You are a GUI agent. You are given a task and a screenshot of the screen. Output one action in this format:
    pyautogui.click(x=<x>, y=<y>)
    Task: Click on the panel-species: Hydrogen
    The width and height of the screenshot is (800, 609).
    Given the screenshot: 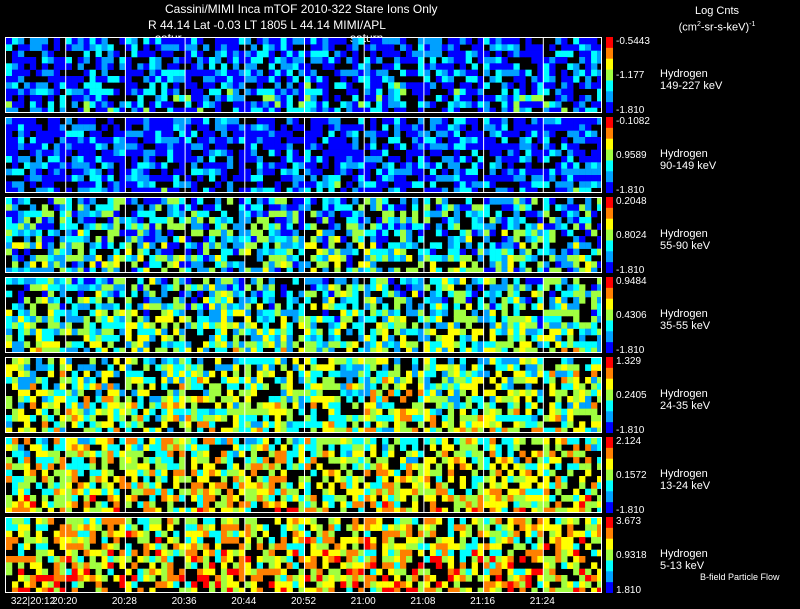 What is the action you would take?
    pyautogui.click(x=684, y=74)
    